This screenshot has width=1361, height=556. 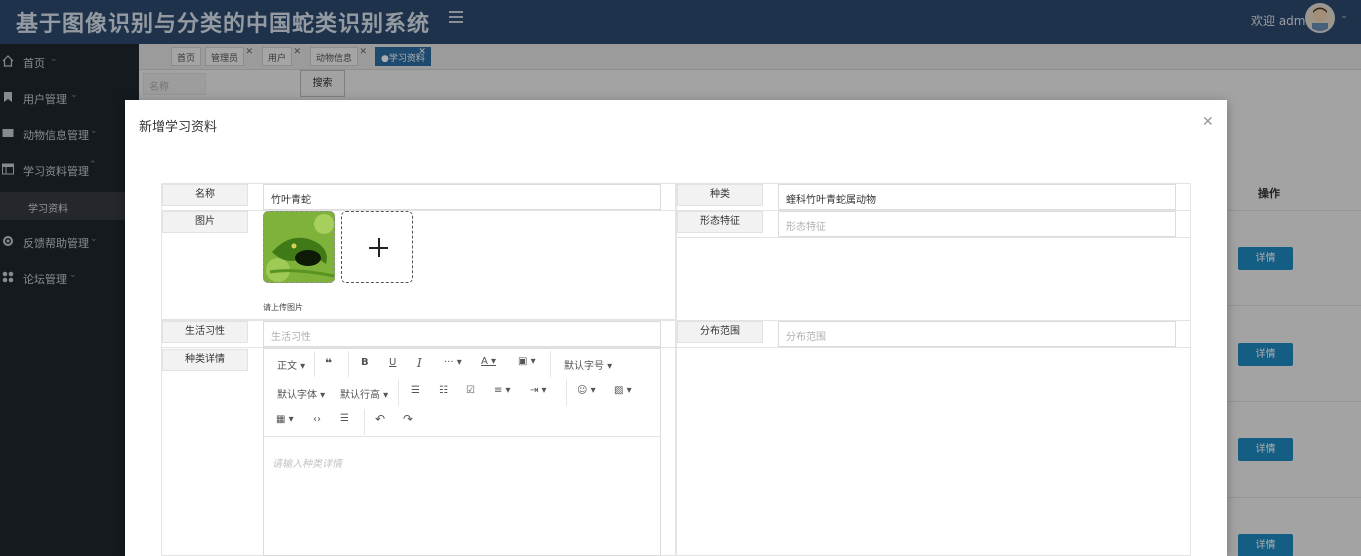 What do you see at coordinates (205, 222) in the screenshot?
I see `image-label: 图片` at bounding box center [205, 222].